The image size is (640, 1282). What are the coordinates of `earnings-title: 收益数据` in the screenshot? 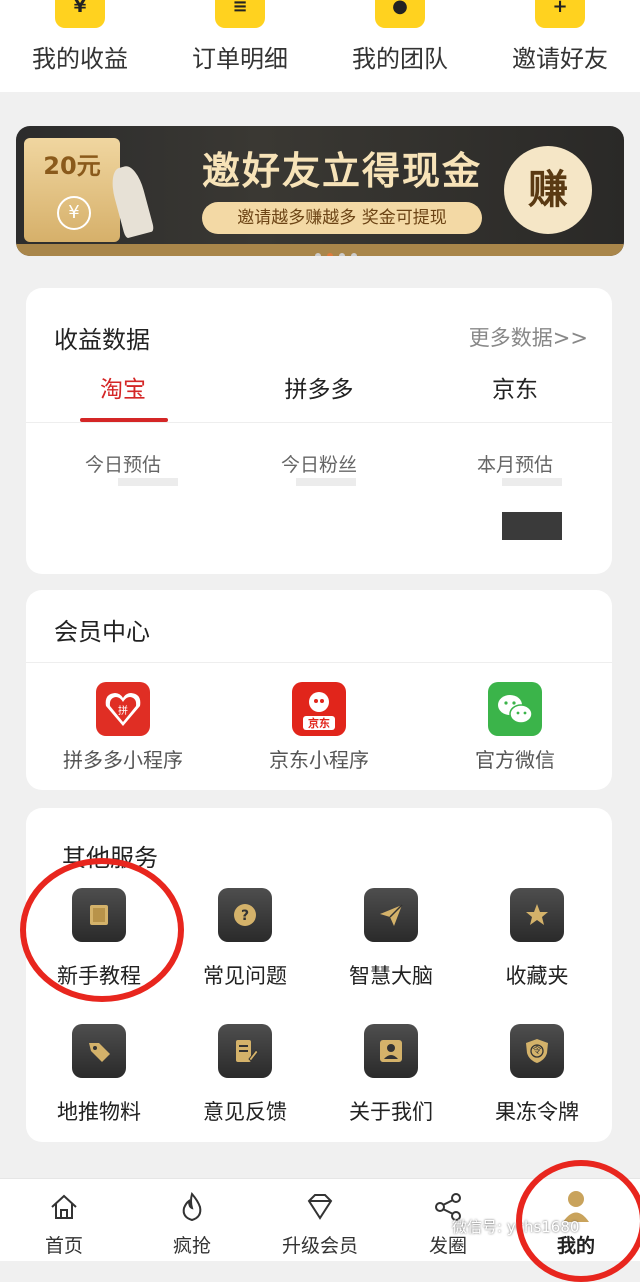 It's located at (102, 340).